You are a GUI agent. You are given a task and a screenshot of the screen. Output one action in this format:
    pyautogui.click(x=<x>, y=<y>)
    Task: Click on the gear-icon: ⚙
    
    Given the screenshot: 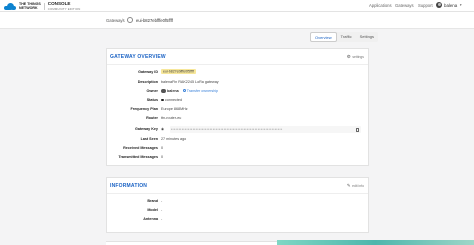 What is the action you would take?
    pyautogui.click(x=348, y=56)
    